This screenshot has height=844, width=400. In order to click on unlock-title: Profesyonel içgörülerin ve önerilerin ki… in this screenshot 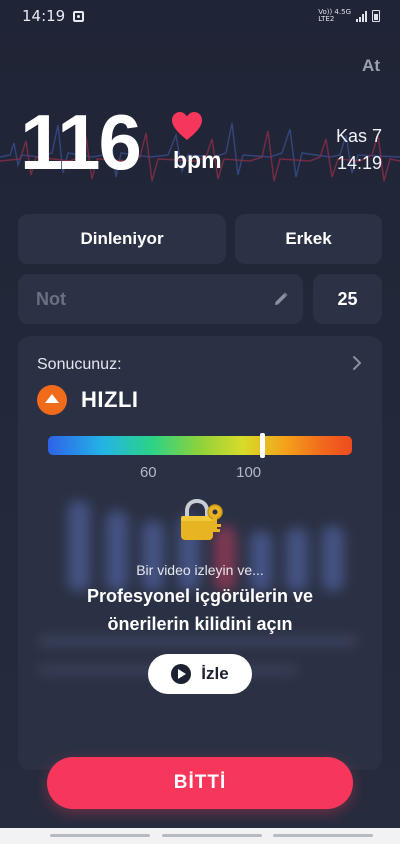, I will do `click(200, 610)`.